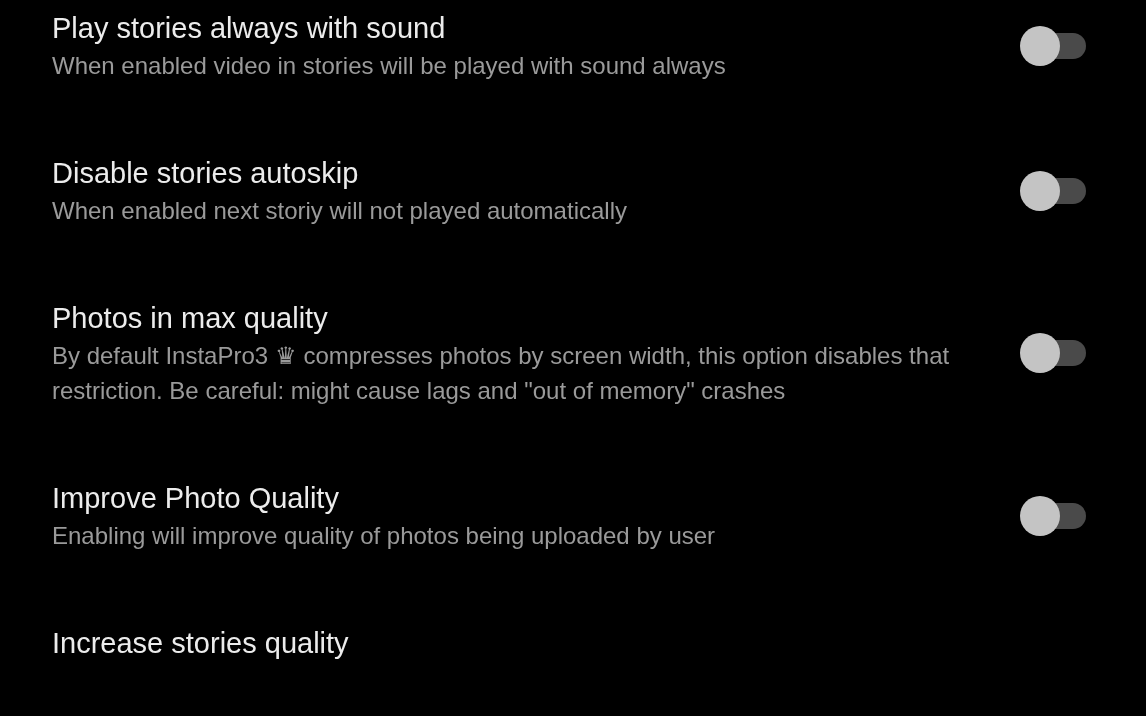 This screenshot has width=1146, height=716. What do you see at coordinates (249, 28) in the screenshot?
I see `setting-title: Play stories always with sound` at bounding box center [249, 28].